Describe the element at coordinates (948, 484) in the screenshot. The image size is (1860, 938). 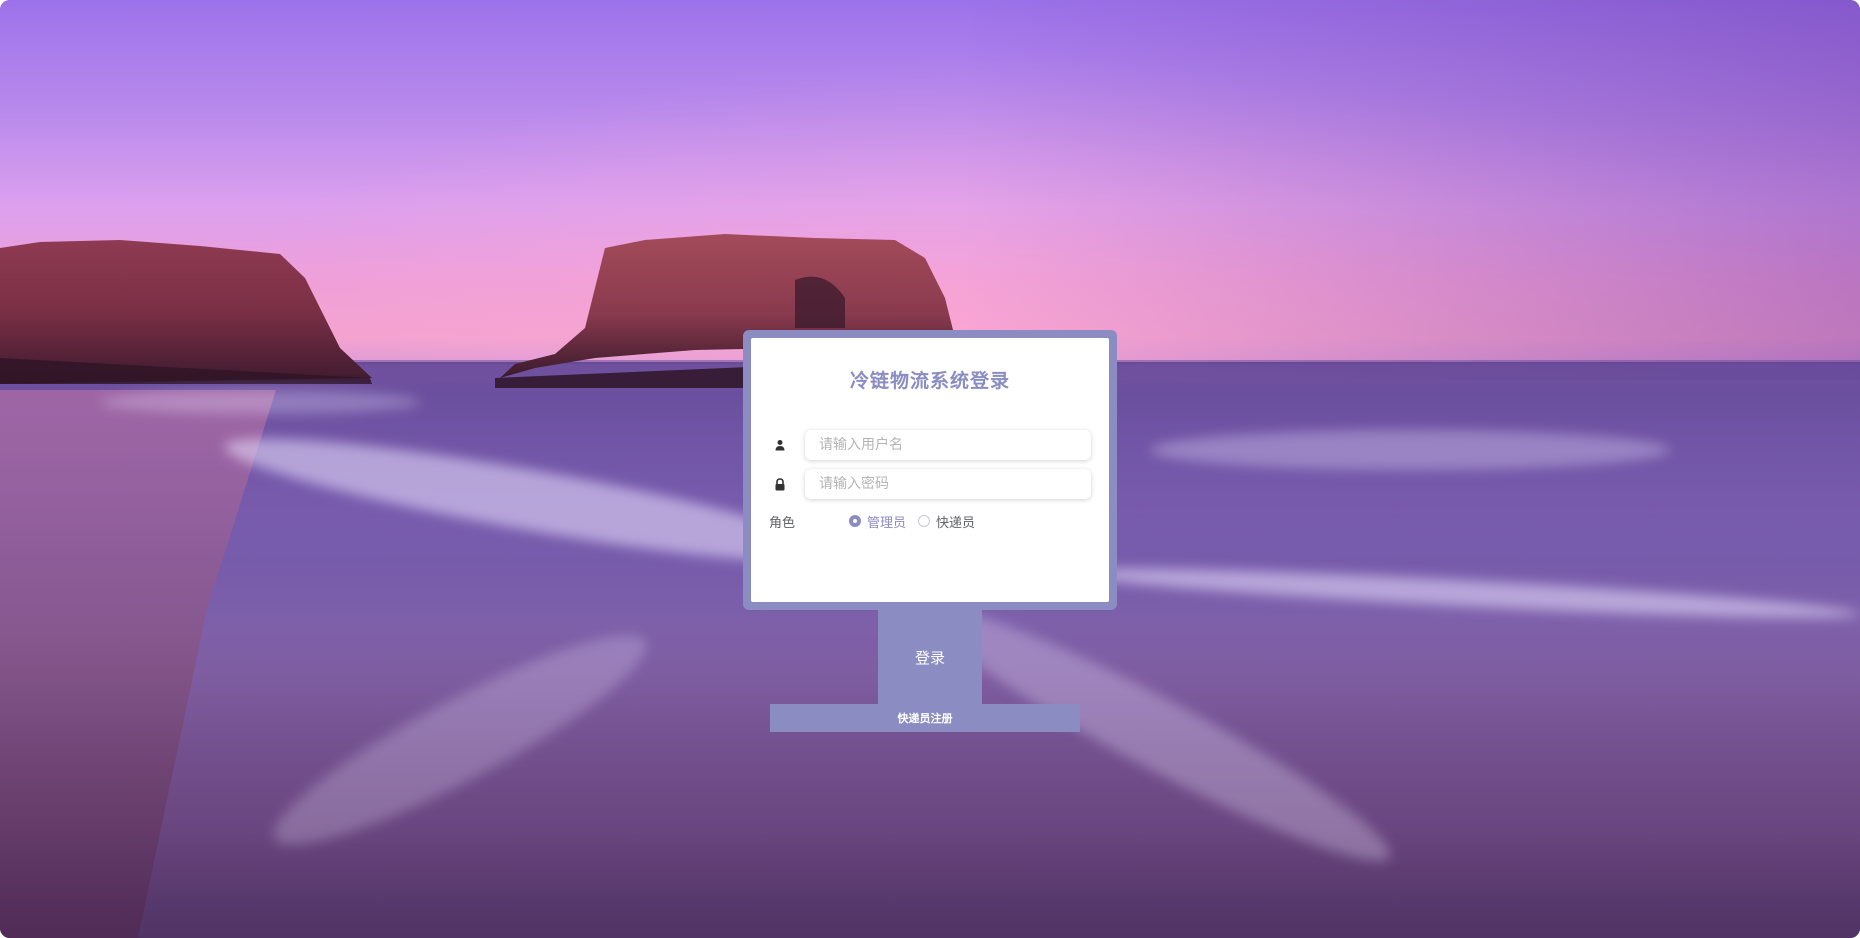
I see `password-input` at that location.